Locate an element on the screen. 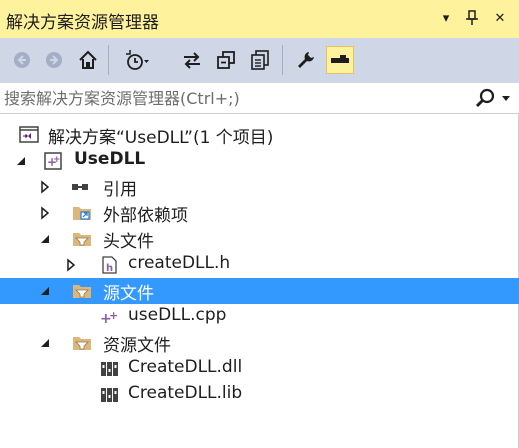 Image resolution: width=519 pixels, height=448 pixels. properties-button is located at coordinates (306, 60).